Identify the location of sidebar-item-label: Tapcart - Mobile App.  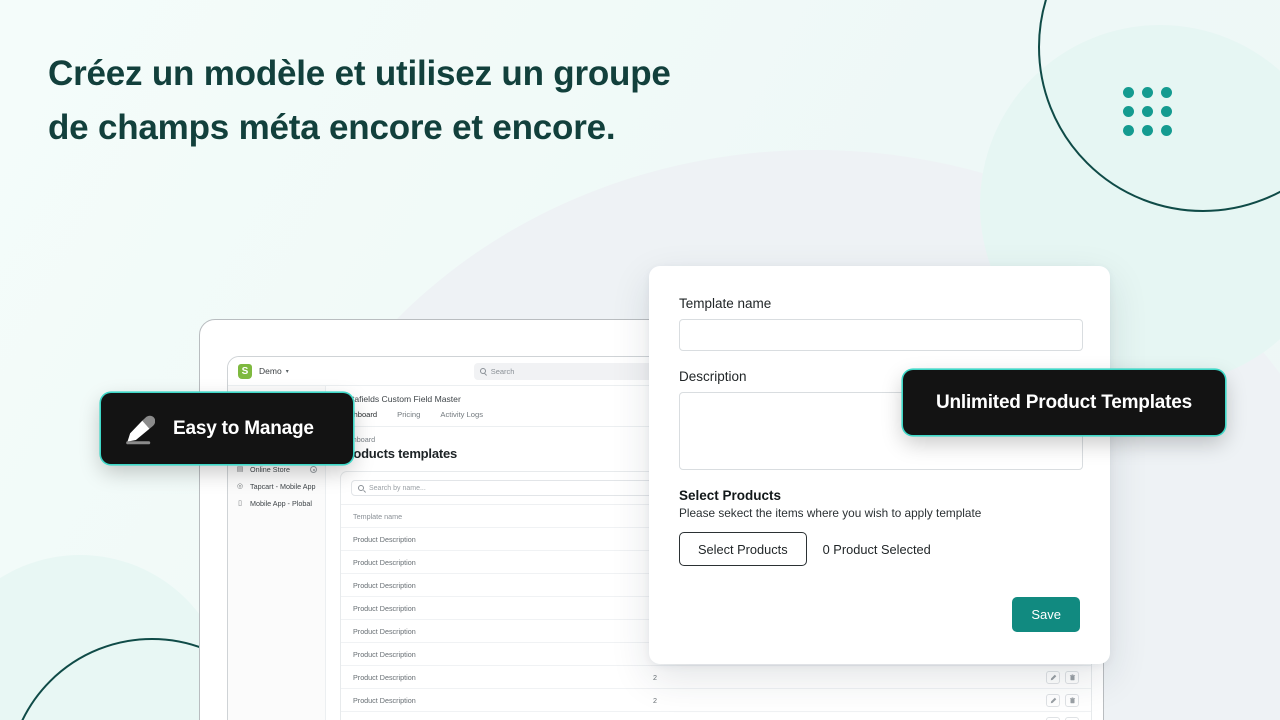
(283, 486).